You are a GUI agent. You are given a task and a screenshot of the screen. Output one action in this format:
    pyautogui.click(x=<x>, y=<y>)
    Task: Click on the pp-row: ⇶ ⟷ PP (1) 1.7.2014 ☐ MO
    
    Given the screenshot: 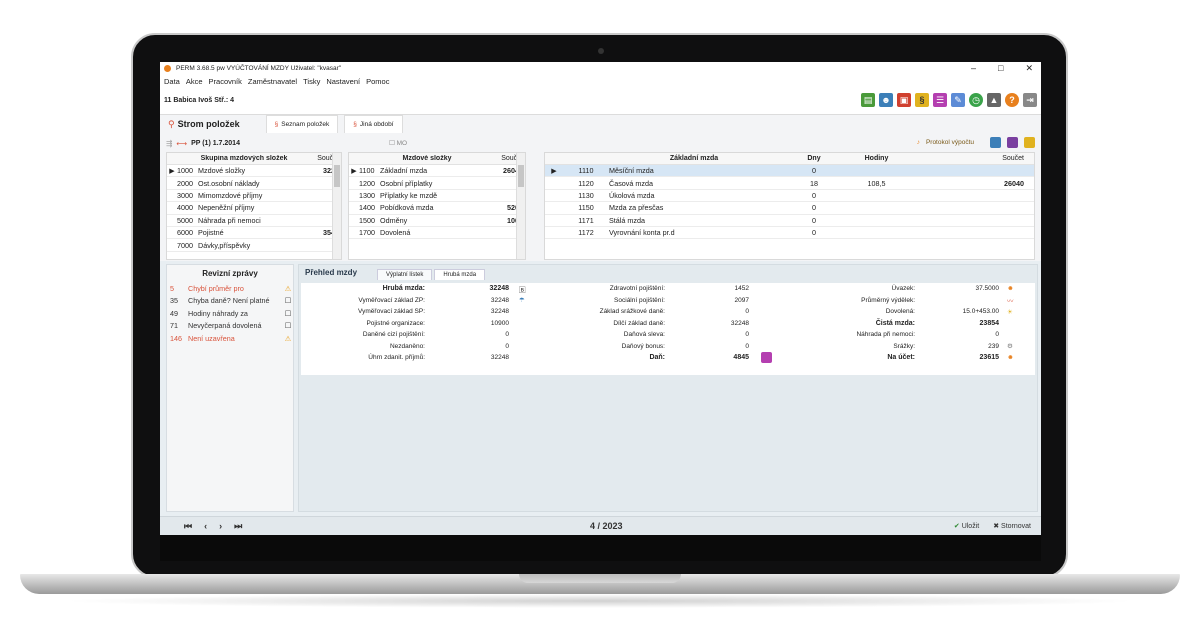 What is the action you would take?
    pyautogui.click(x=600, y=143)
    